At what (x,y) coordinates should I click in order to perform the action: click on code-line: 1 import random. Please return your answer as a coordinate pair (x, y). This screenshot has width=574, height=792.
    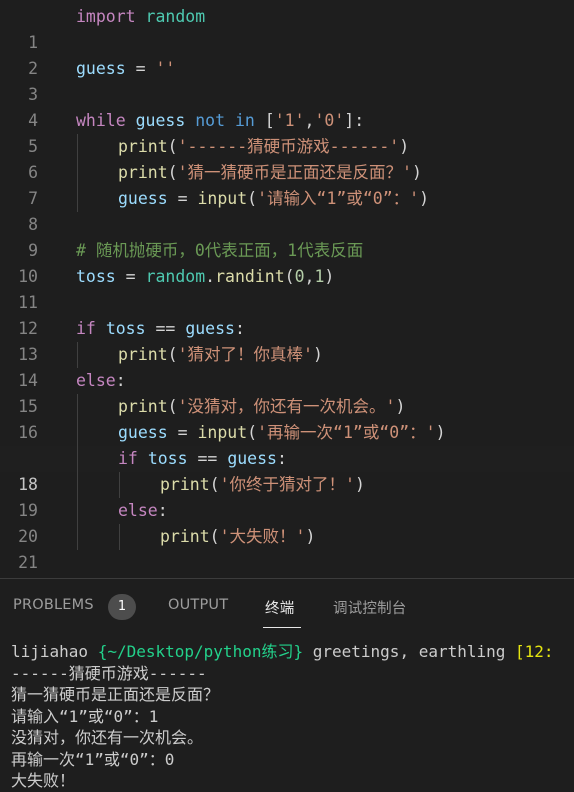
    Looking at the image, I should click on (287, 28).